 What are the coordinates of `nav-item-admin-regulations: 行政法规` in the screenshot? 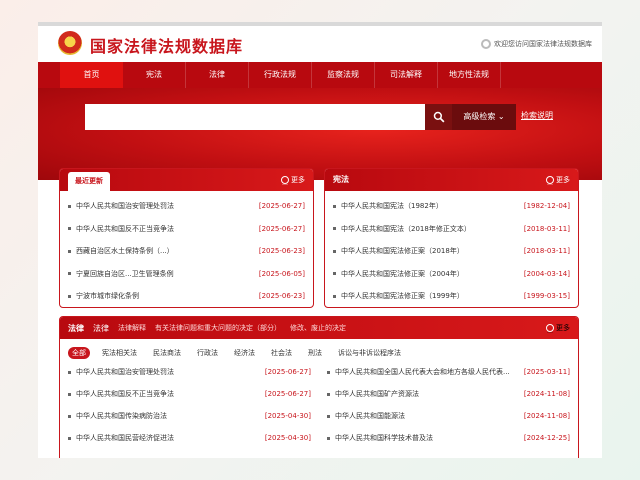 It's located at (280, 75).